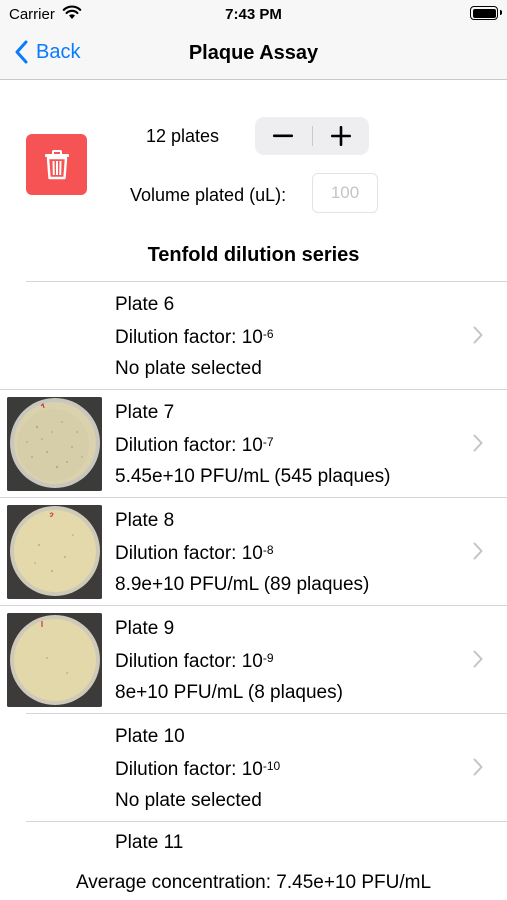 This screenshot has width=507, height=900. What do you see at coordinates (268, 550) in the screenshot?
I see `dilution-exponent: -8` at bounding box center [268, 550].